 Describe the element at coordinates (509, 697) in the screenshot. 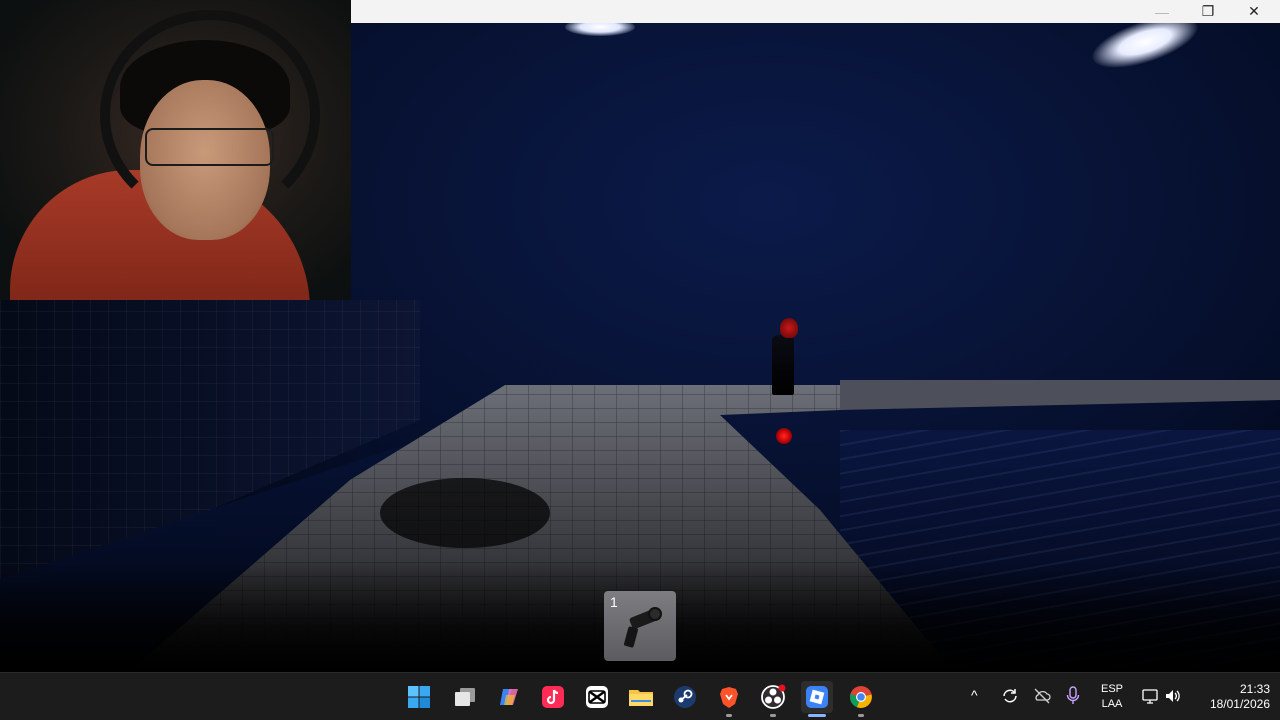

I see `copilot-icon` at that location.